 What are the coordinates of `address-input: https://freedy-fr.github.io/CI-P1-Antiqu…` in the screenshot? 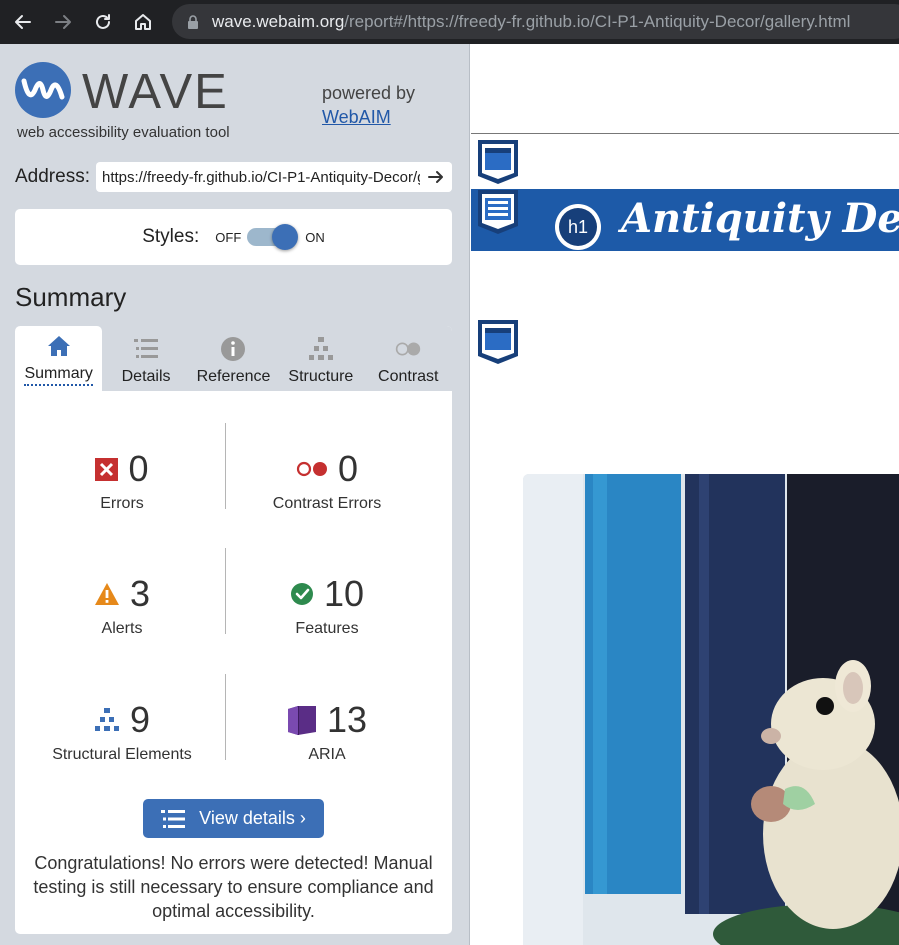 It's located at (273, 177).